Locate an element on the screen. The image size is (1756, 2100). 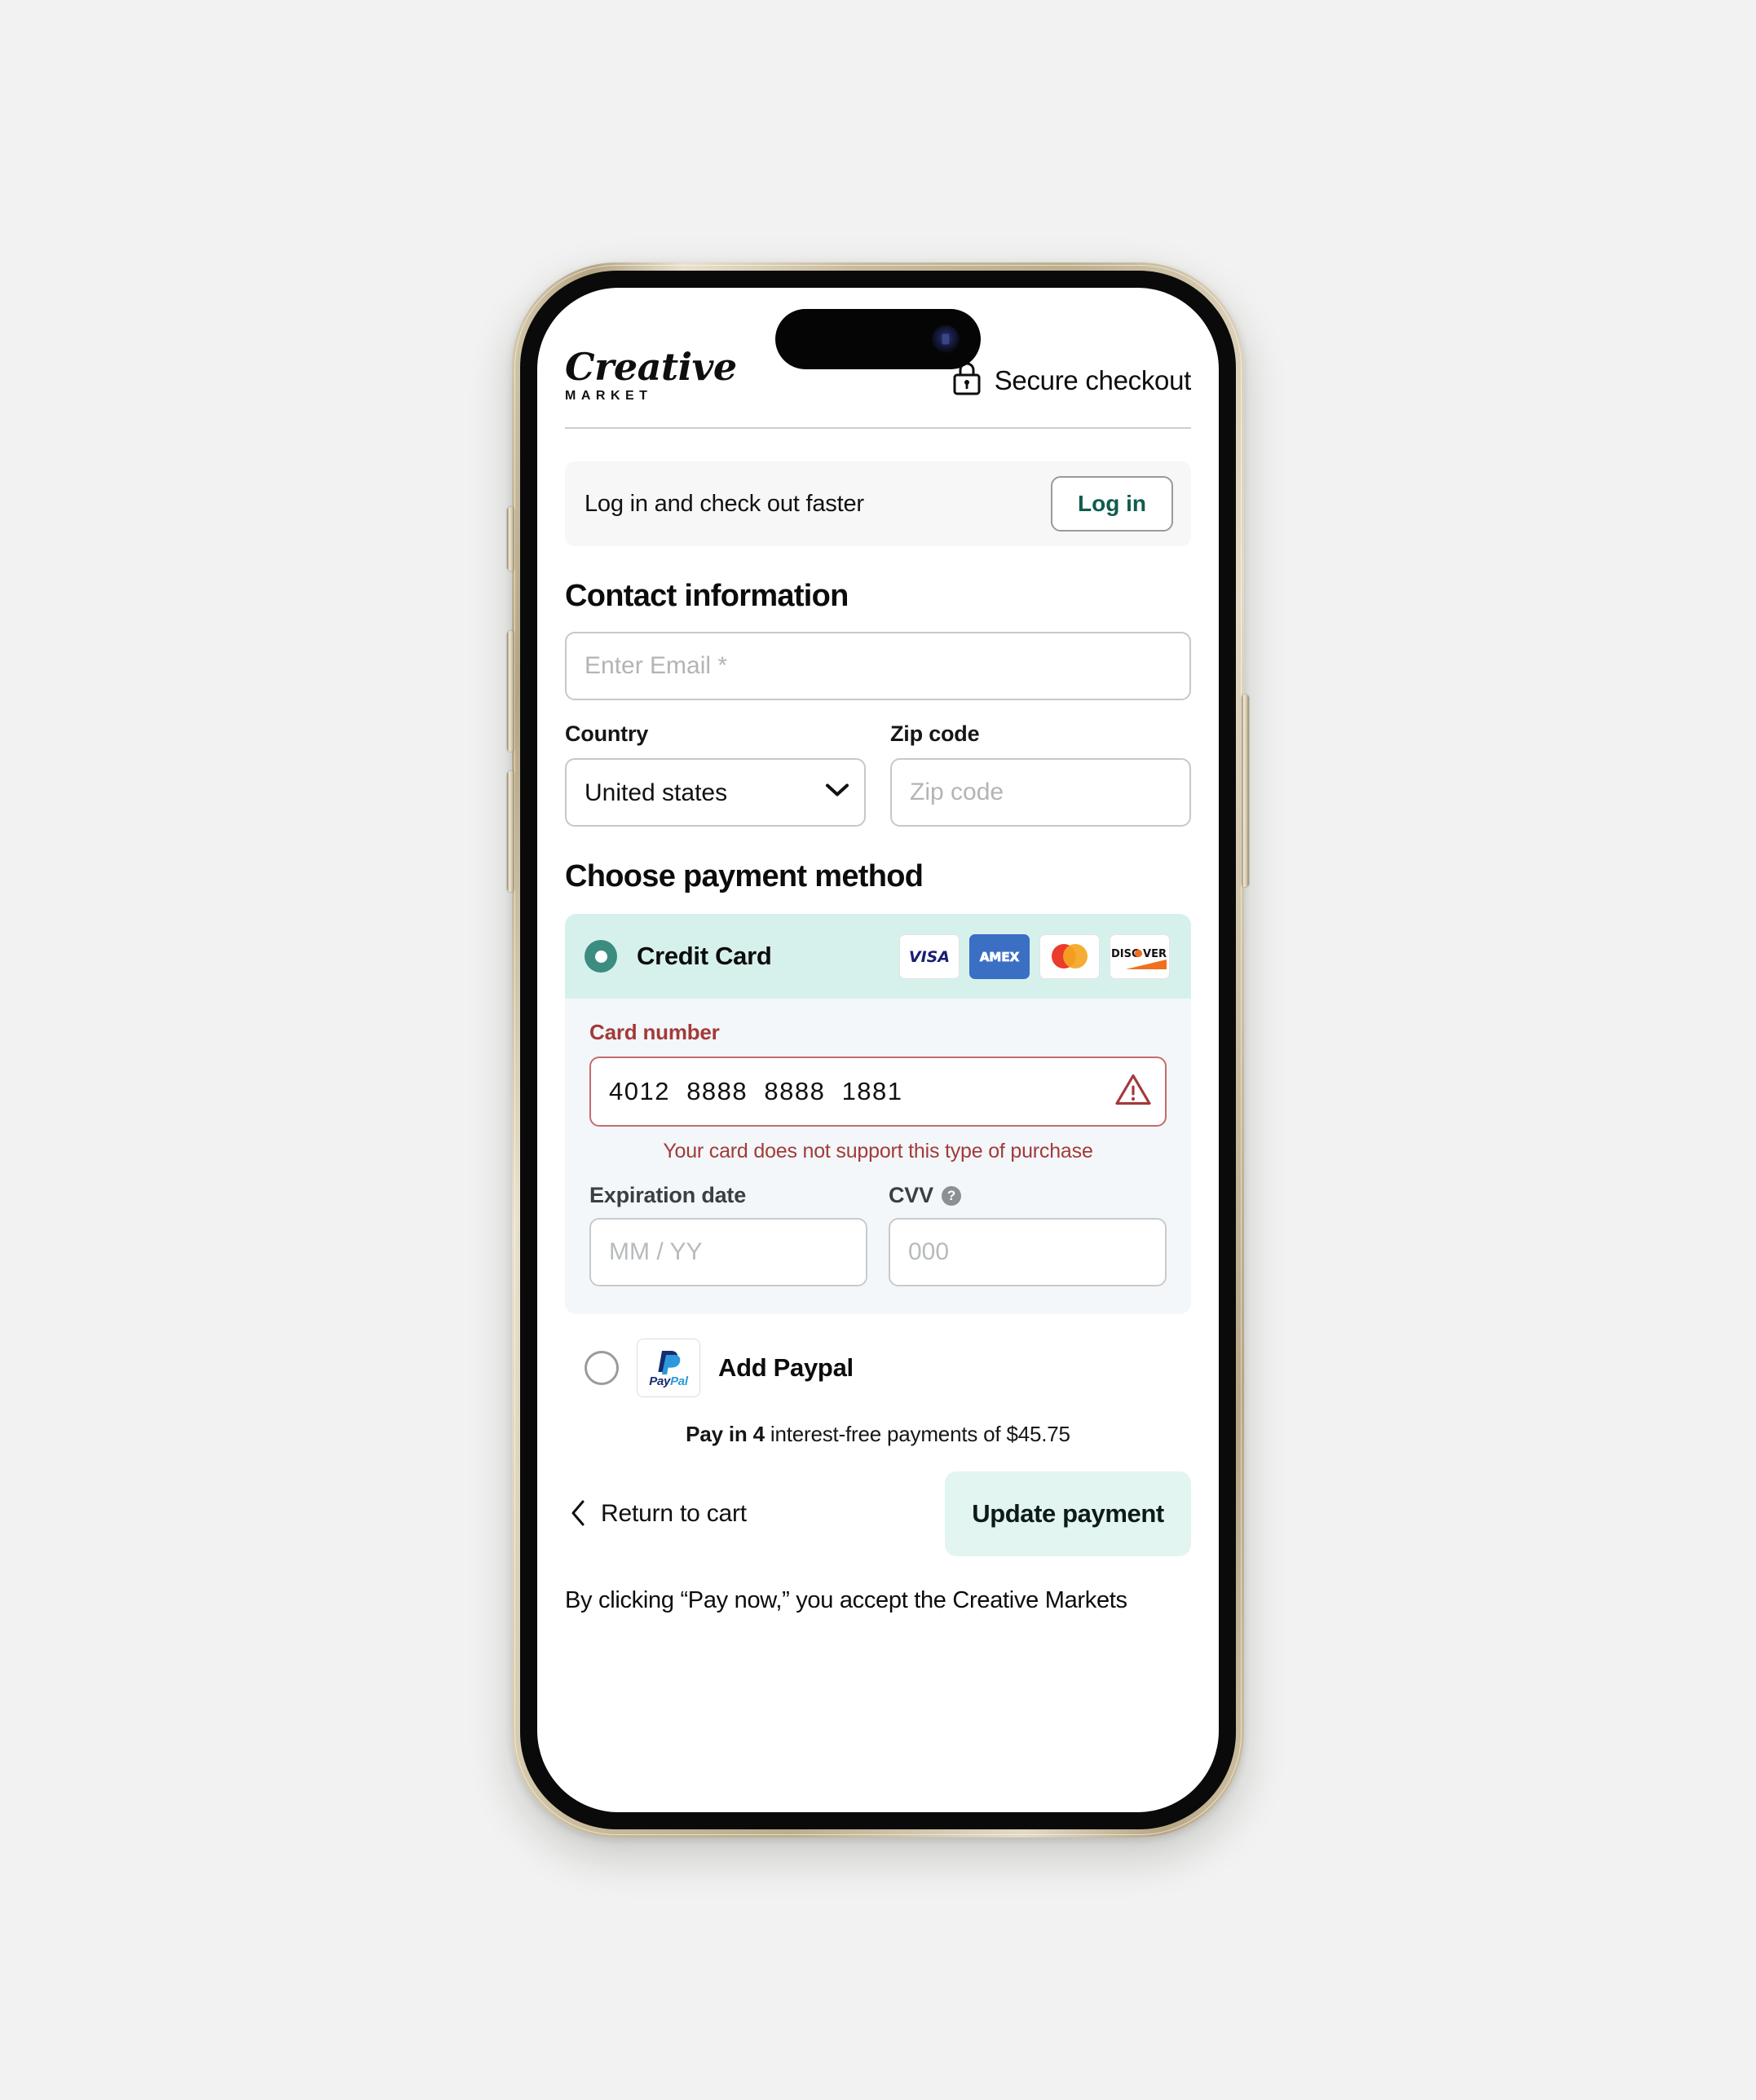
discover-icon: DISC VER is located at coordinates (1140, 956).